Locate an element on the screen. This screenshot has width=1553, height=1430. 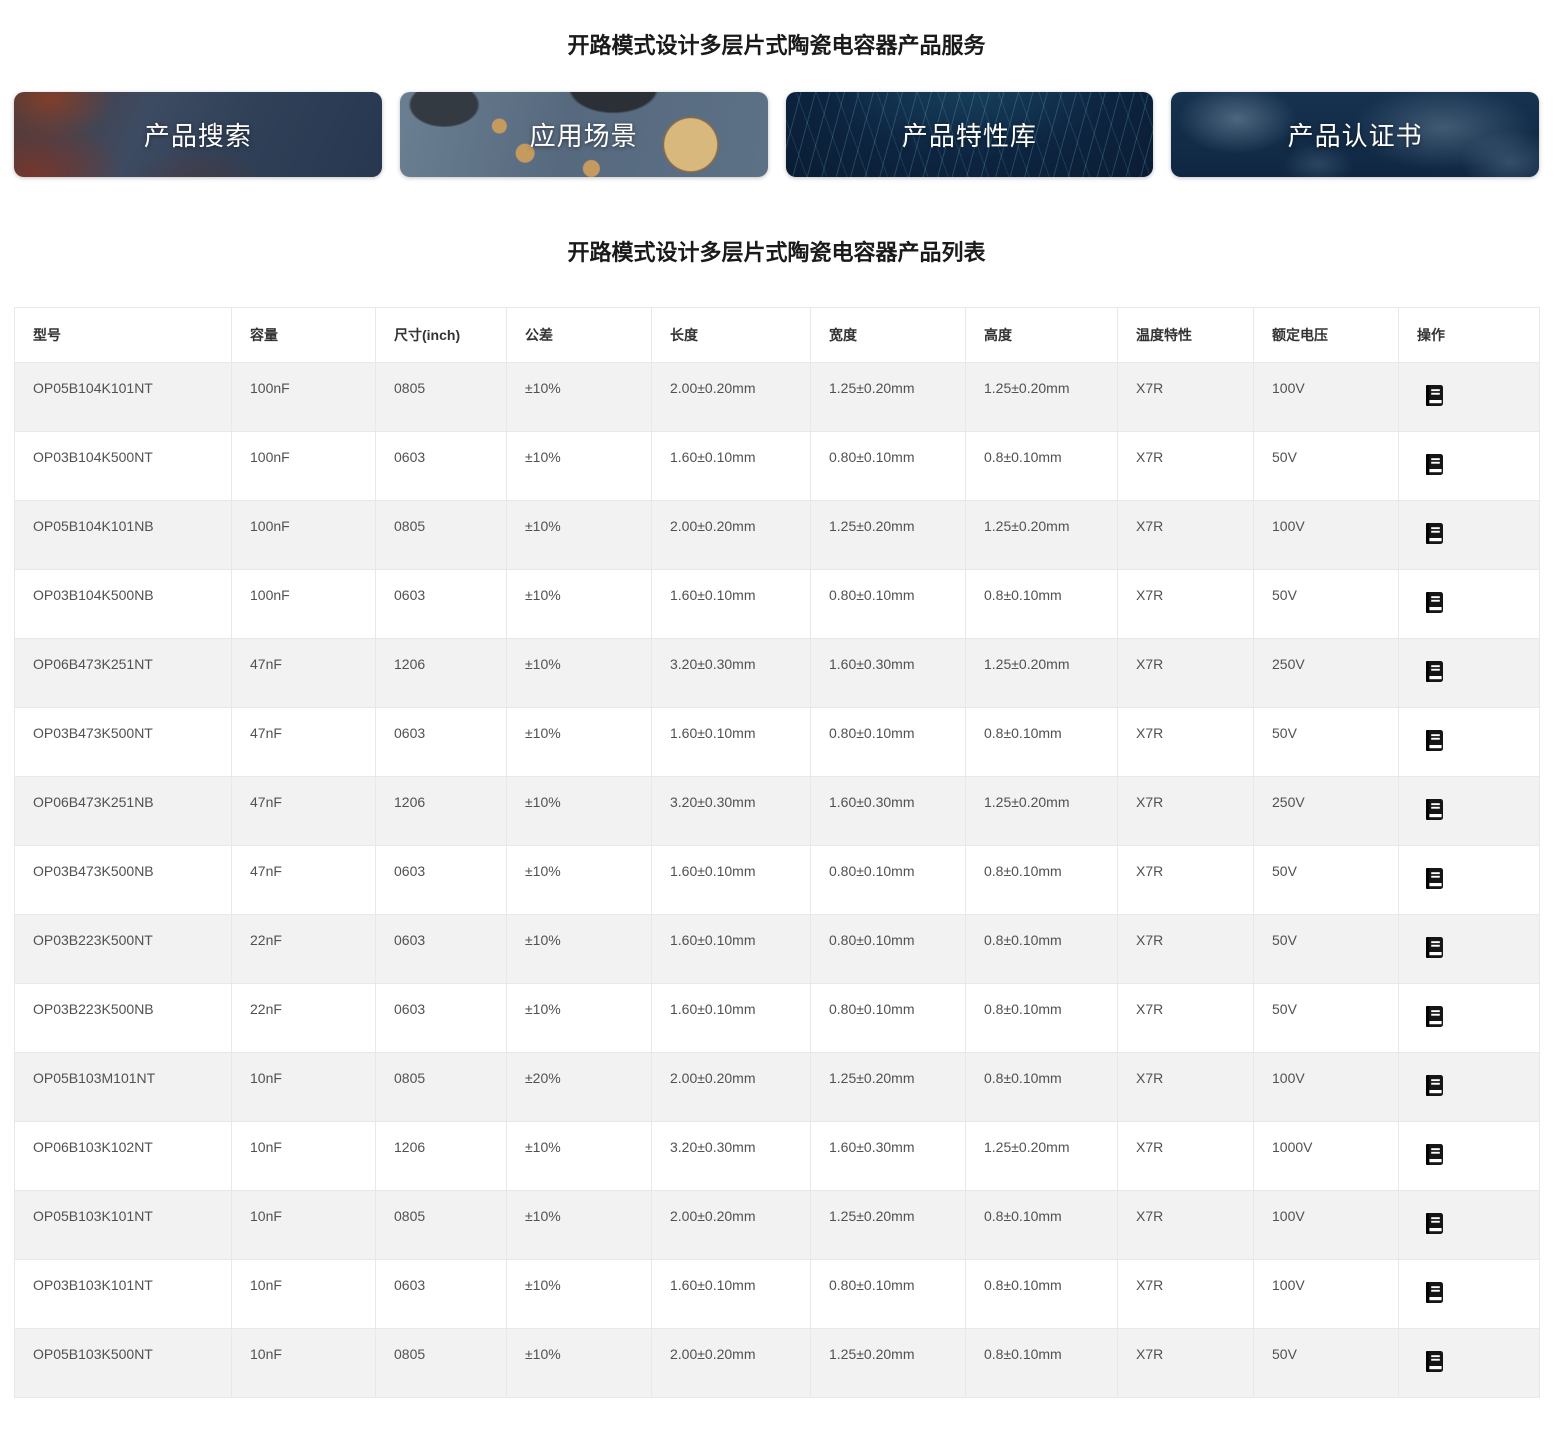
nav-card-feature-library: 产品特性库 is located at coordinates (969, 134).